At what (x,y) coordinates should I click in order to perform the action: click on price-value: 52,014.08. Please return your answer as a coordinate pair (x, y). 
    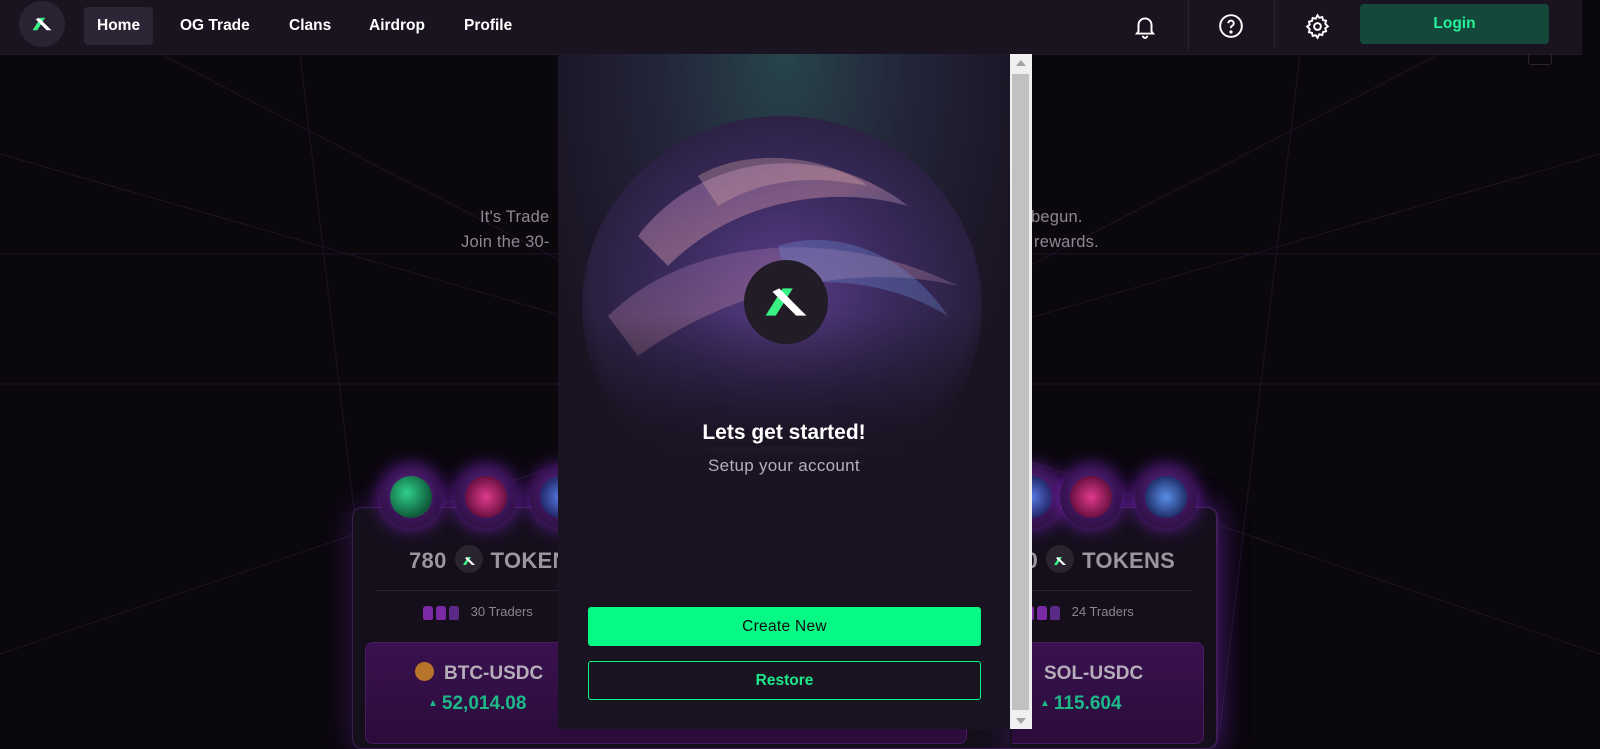
    Looking at the image, I should click on (484, 703).